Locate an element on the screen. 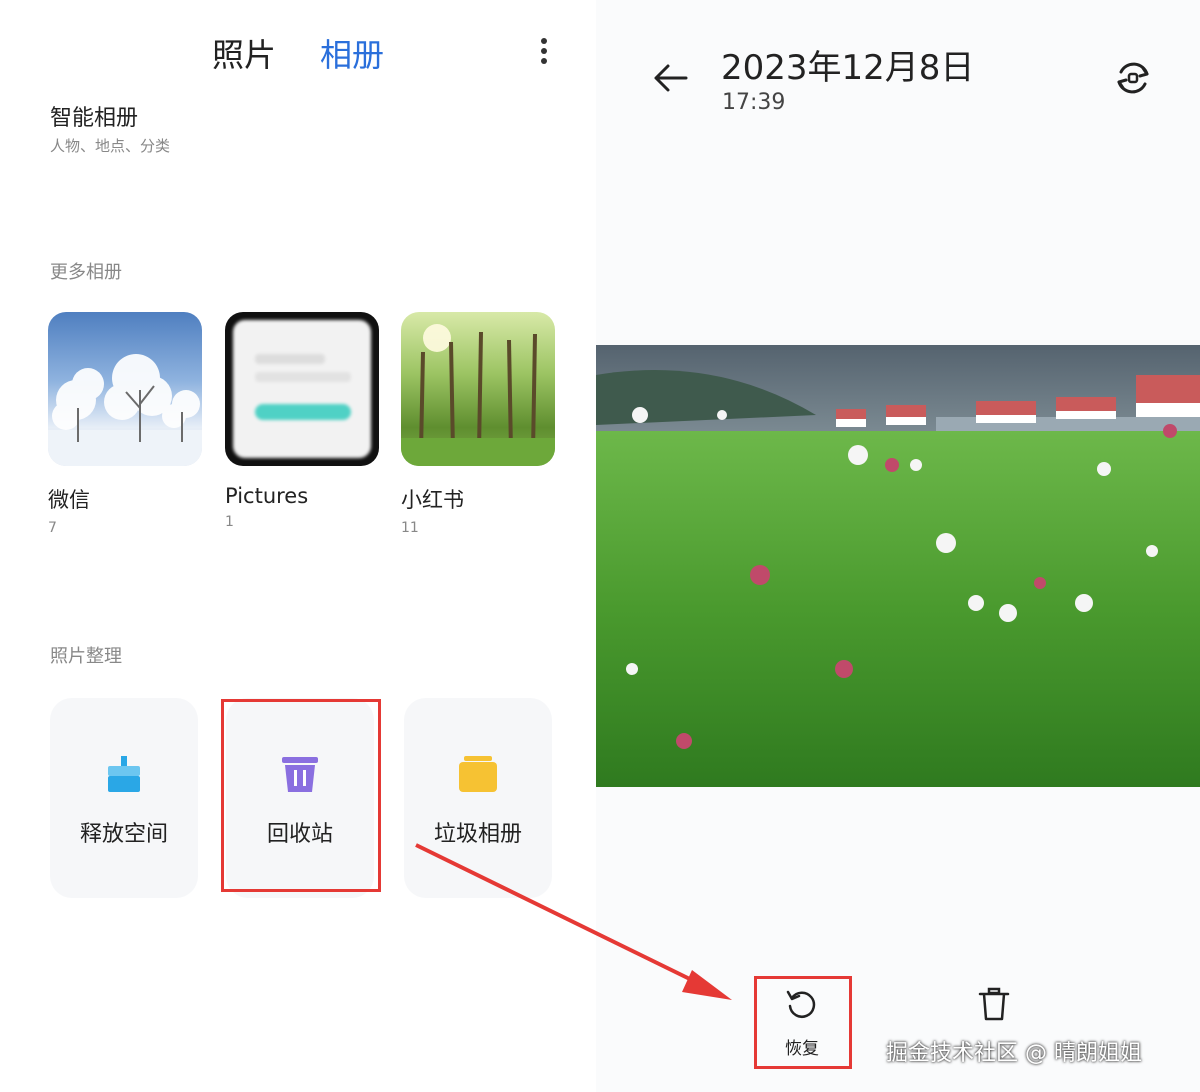  album-cover-pictures is located at coordinates (302, 389).